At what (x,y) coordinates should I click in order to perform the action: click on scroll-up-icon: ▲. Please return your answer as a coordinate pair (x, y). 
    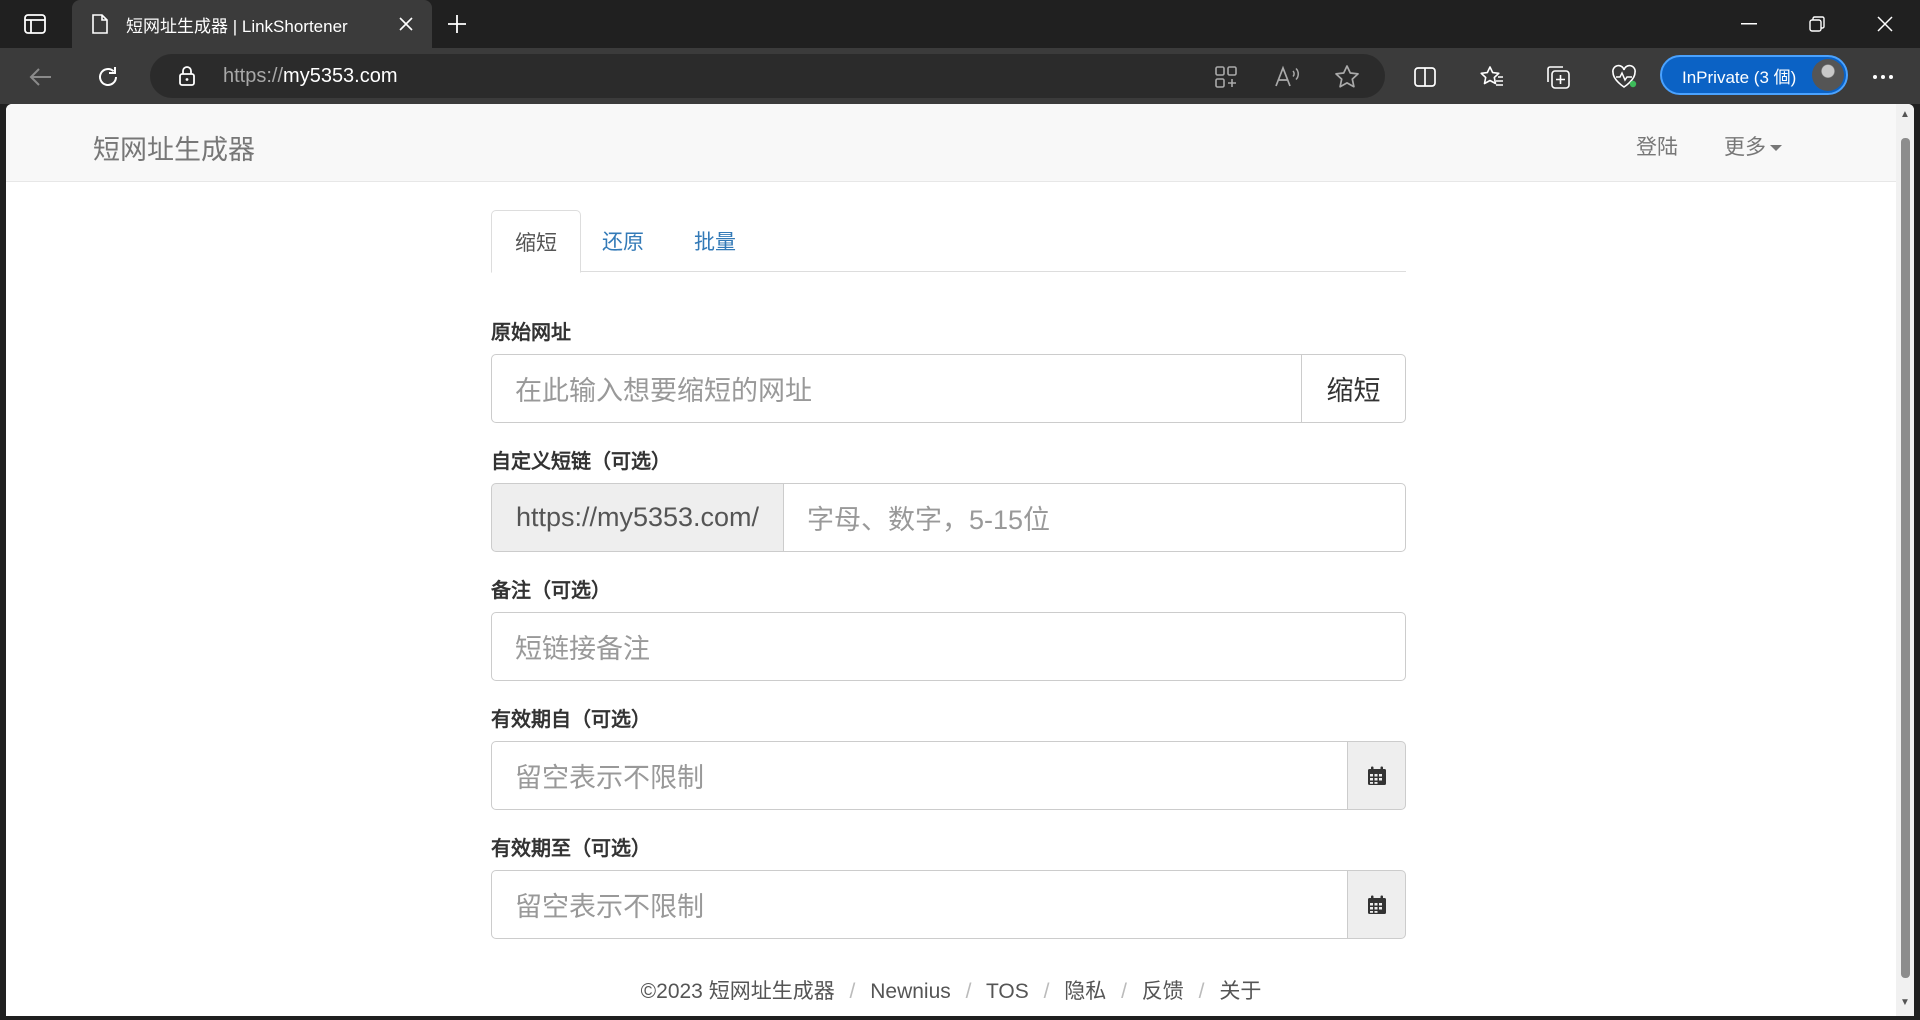
    Looking at the image, I should click on (1905, 115).